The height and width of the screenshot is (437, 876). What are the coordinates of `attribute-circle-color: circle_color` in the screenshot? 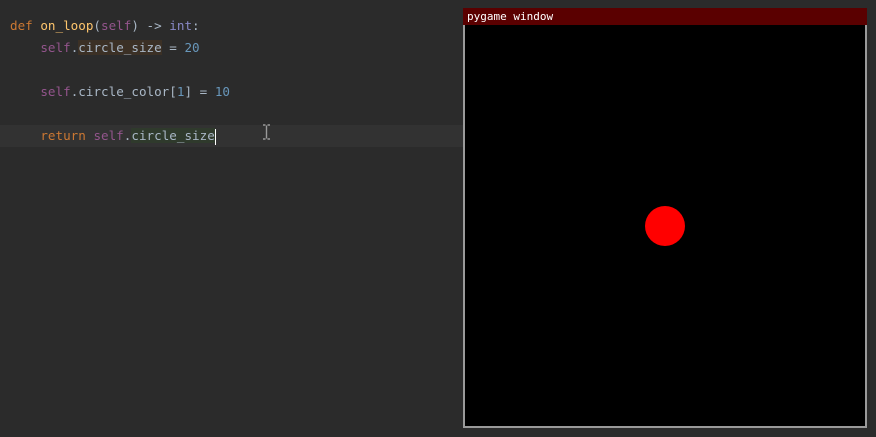 It's located at (124, 91).